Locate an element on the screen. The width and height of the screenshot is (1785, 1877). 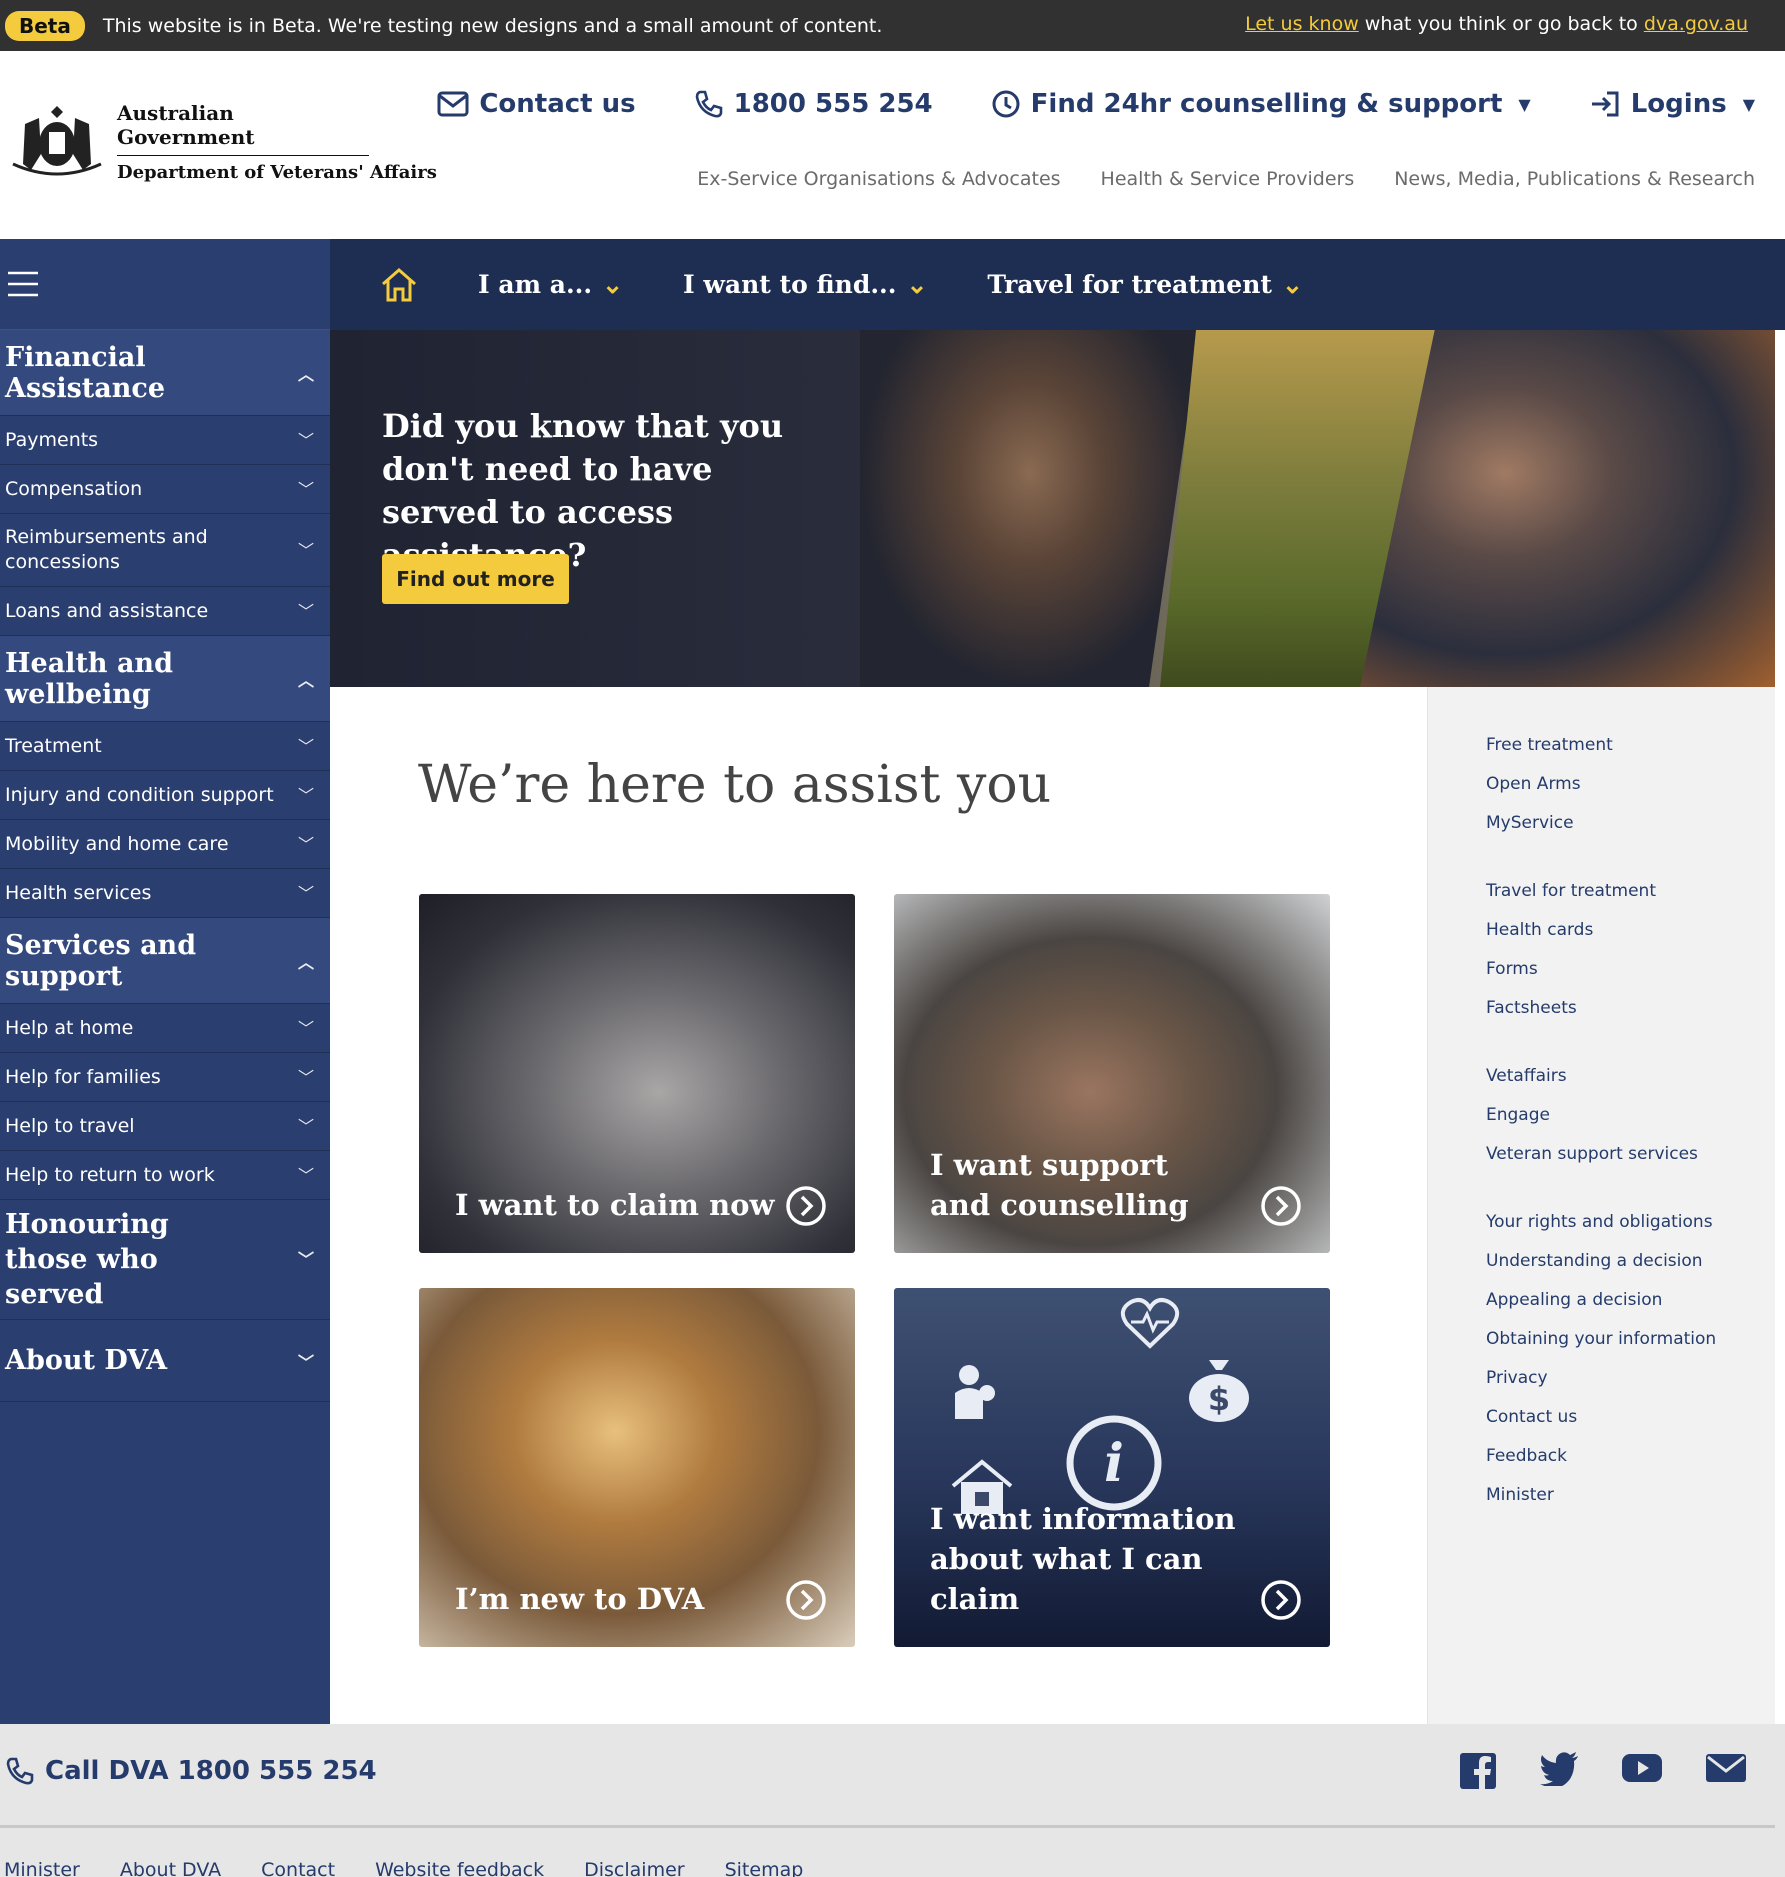
sidebar-item-help-for-families: Help for families ﹀ is located at coordinates (165, 1077).